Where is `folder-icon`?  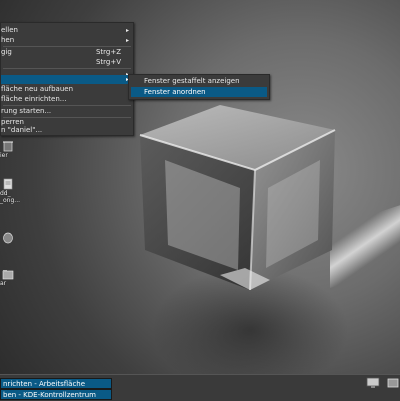
folder-icon is located at coordinates (8, 275).